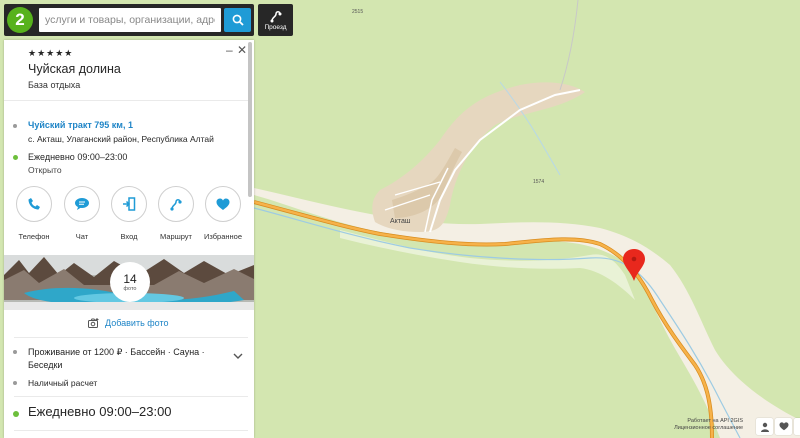  I want to click on user-icon, so click(764, 427).